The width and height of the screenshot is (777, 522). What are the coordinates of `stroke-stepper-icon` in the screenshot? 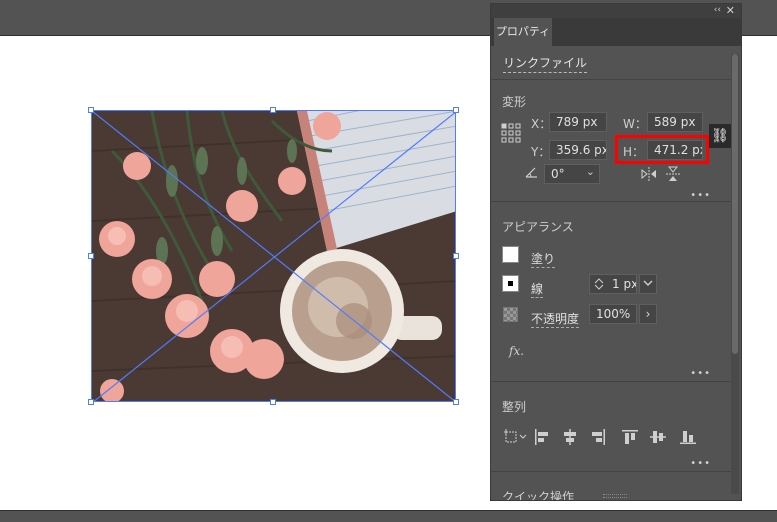 It's located at (599, 284).